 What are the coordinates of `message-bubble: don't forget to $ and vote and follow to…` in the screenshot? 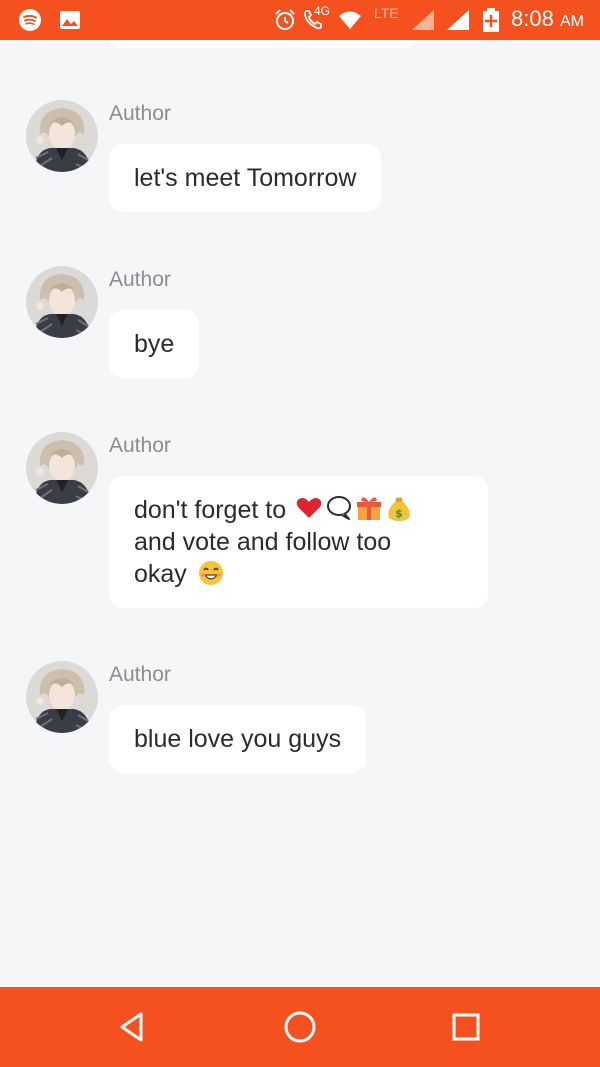 It's located at (298, 542).